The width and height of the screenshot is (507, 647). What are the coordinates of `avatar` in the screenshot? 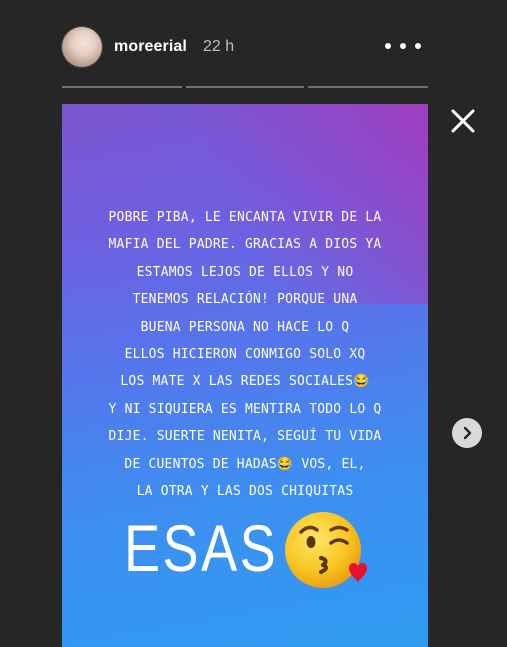 It's located at (82, 47).